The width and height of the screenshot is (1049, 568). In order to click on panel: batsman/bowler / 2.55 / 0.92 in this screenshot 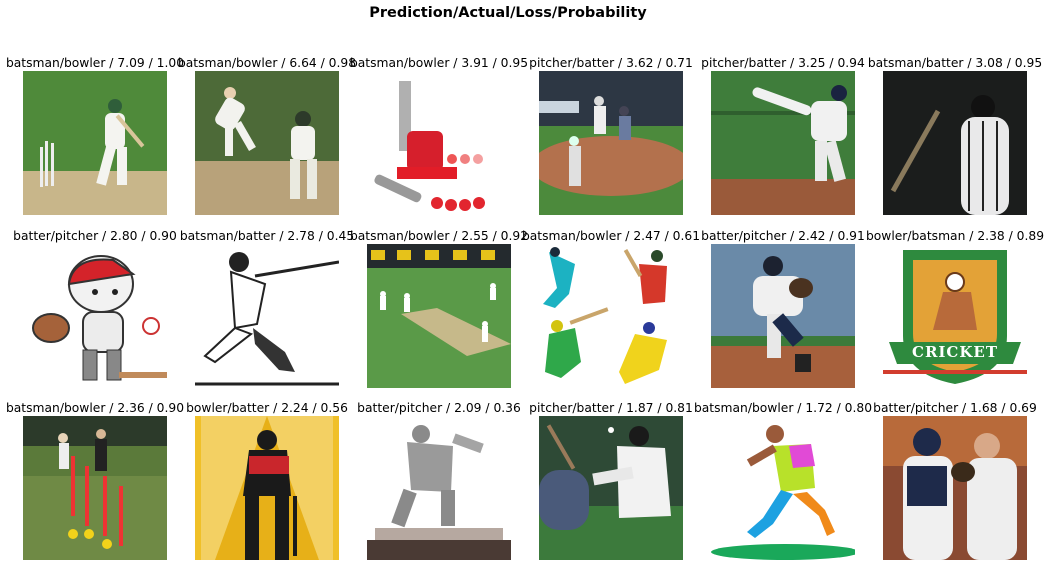, I will do `click(439, 308)`.